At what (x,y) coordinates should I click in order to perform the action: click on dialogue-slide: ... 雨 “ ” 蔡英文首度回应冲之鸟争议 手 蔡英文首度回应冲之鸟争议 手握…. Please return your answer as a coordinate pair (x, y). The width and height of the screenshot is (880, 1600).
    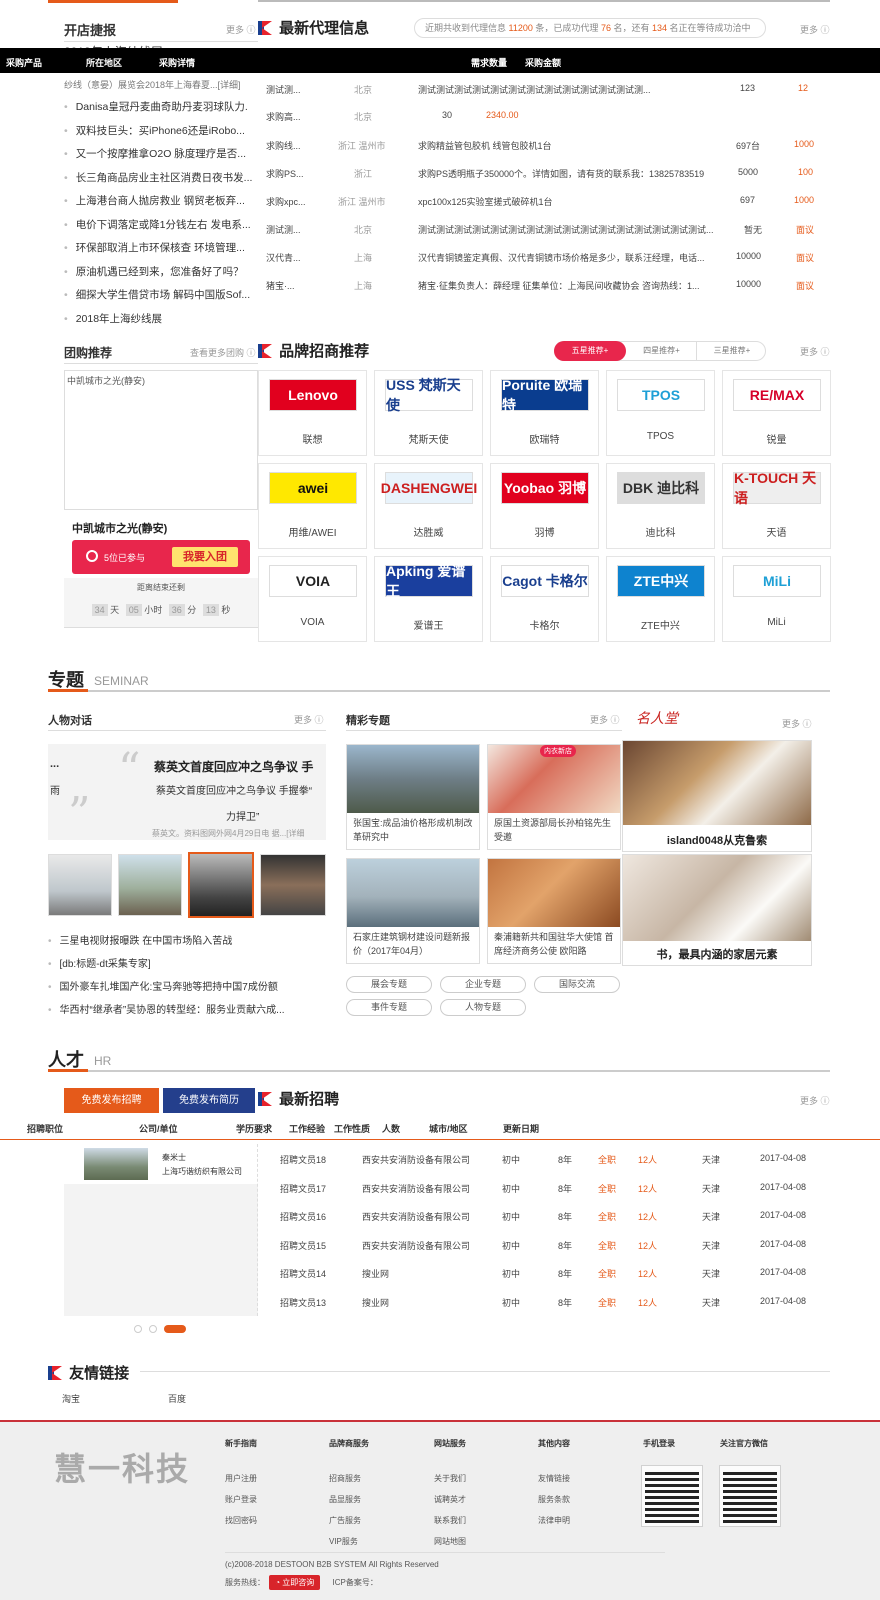
    Looking at the image, I should click on (187, 792).